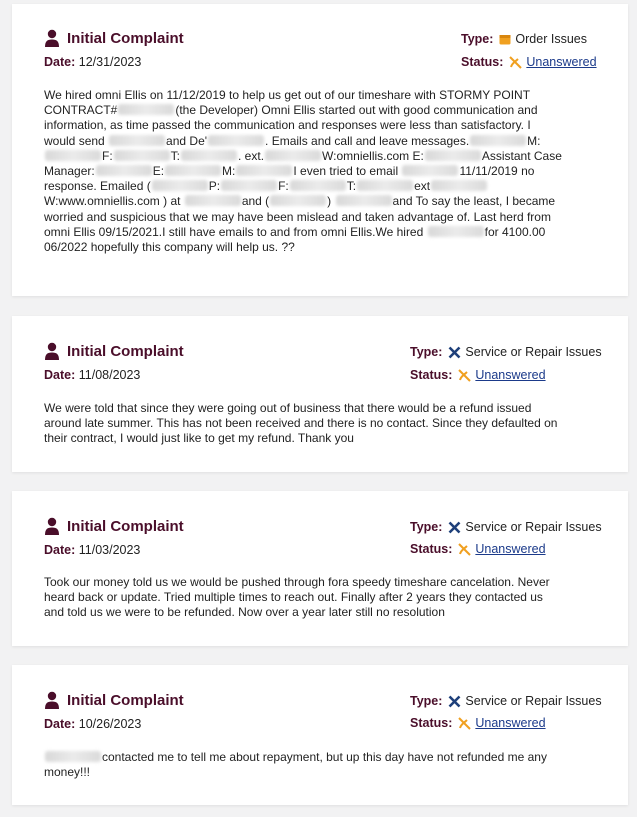  I want to click on complaint-date: Date: 11/08/2023, so click(92, 375).